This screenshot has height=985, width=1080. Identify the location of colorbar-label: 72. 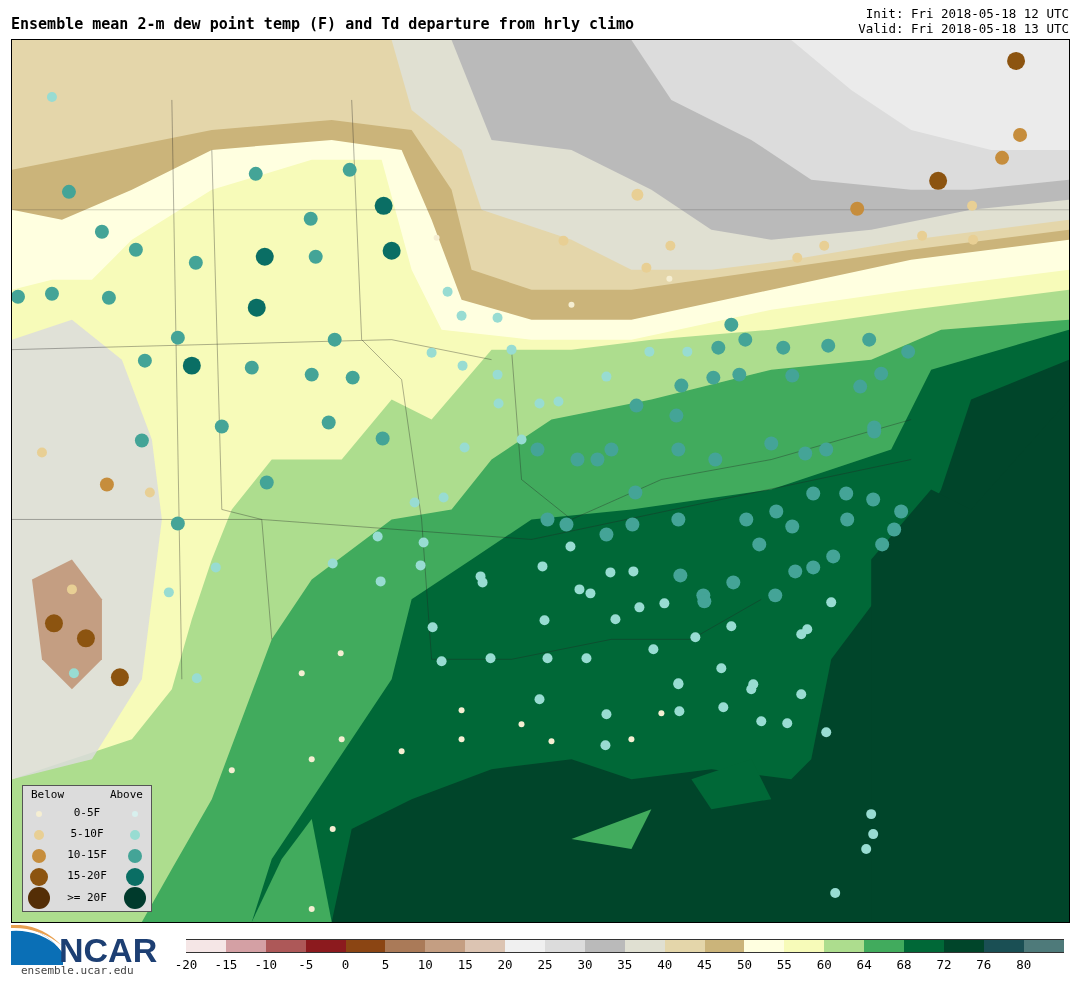
(944, 965).